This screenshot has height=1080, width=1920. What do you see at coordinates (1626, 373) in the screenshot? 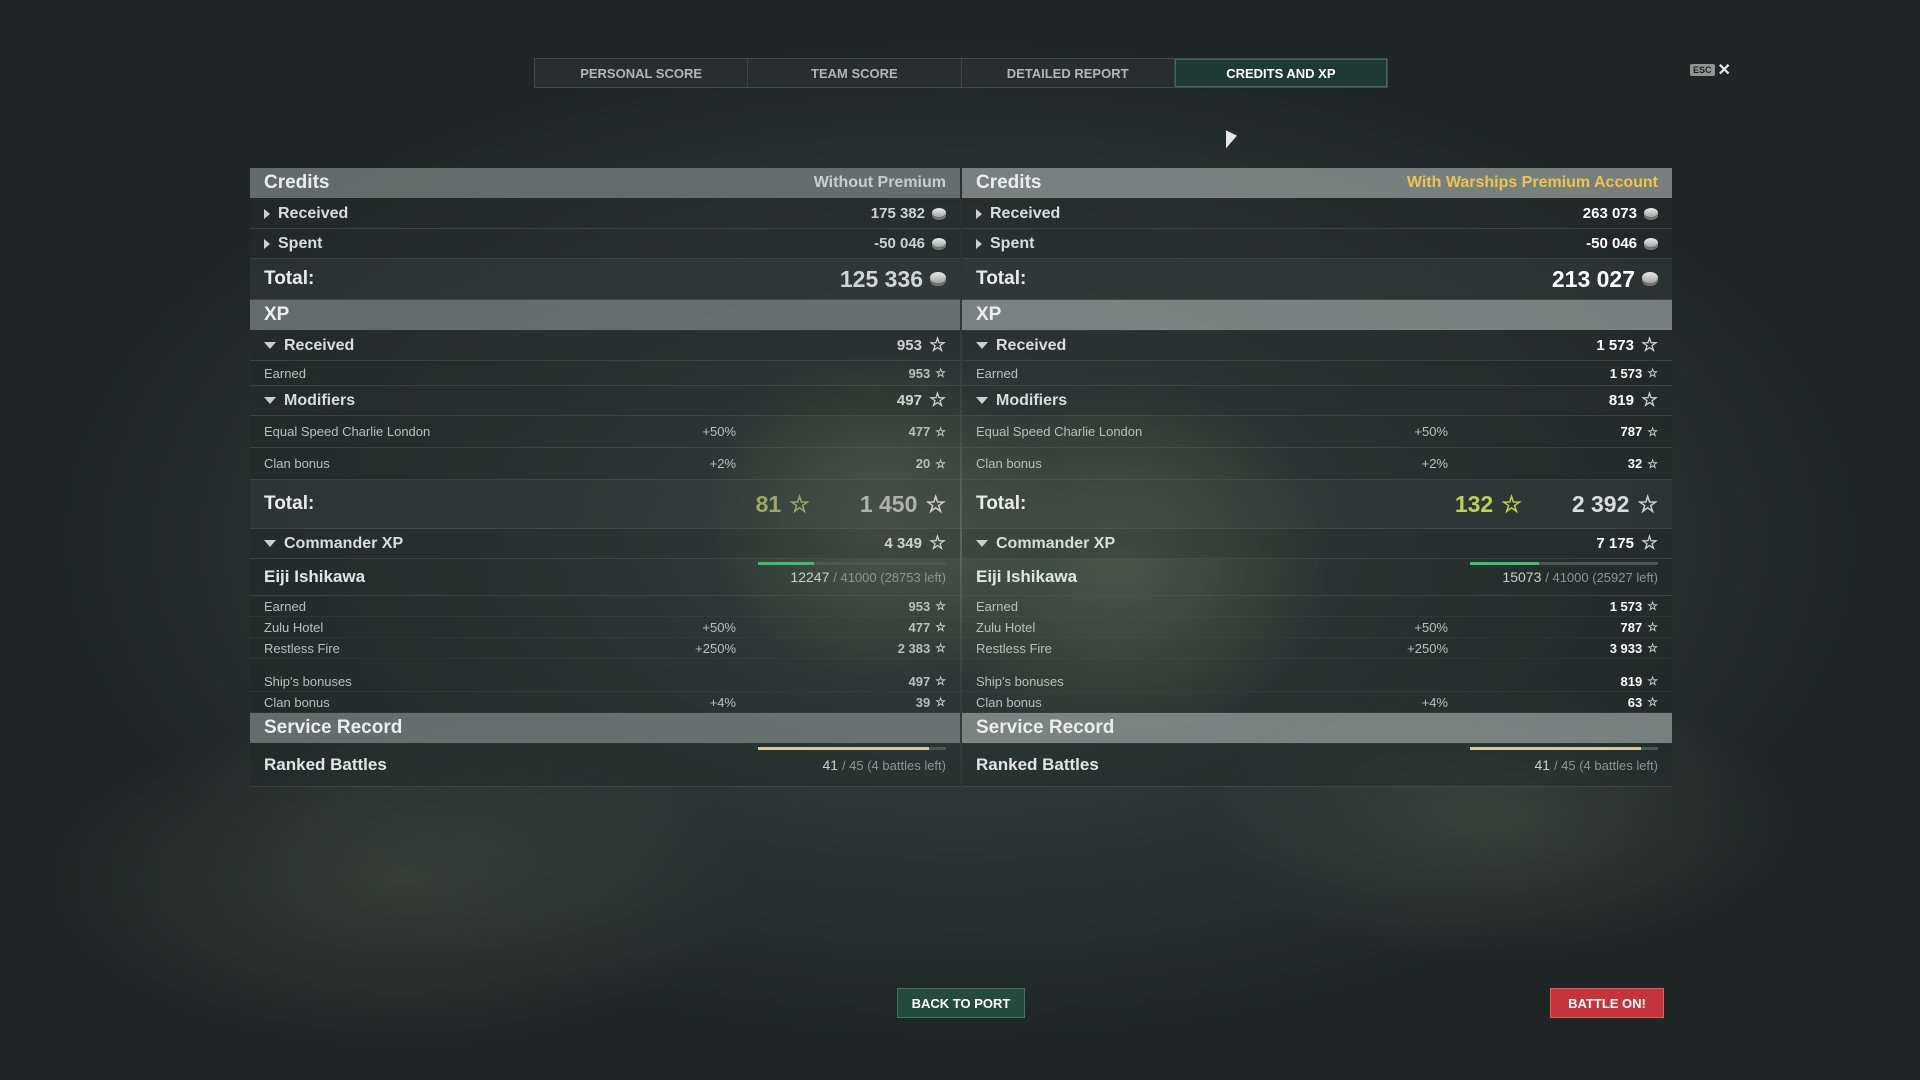
I see `xp-earned-value: 1 573` at bounding box center [1626, 373].